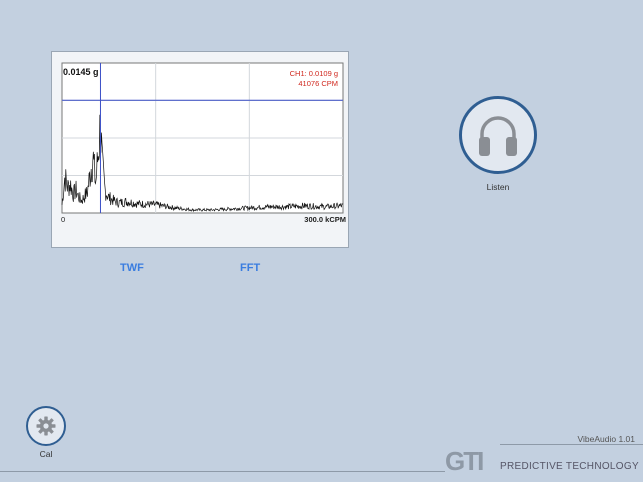 This screenshot has height=482, width=643. I want to click on gti-logo: GTI, so click(465, 459).